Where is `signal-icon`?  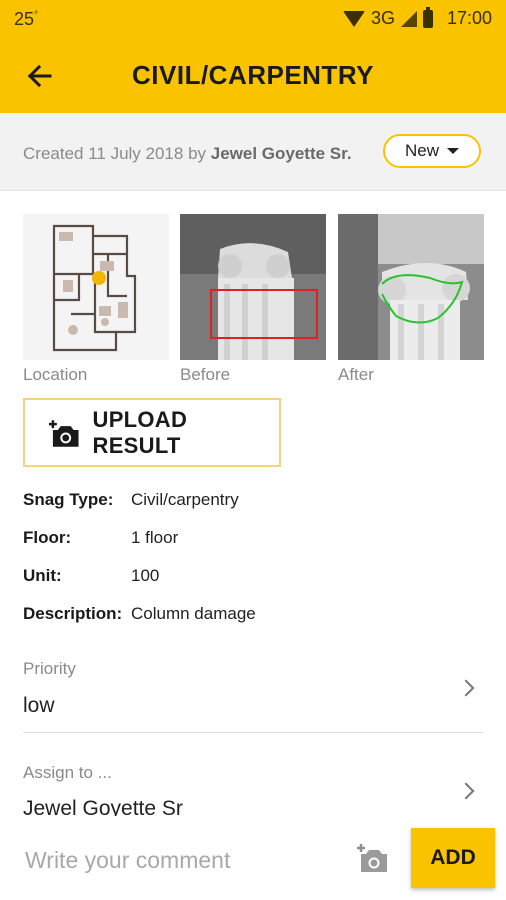 signal-icon is located at coordinates (408, 18).